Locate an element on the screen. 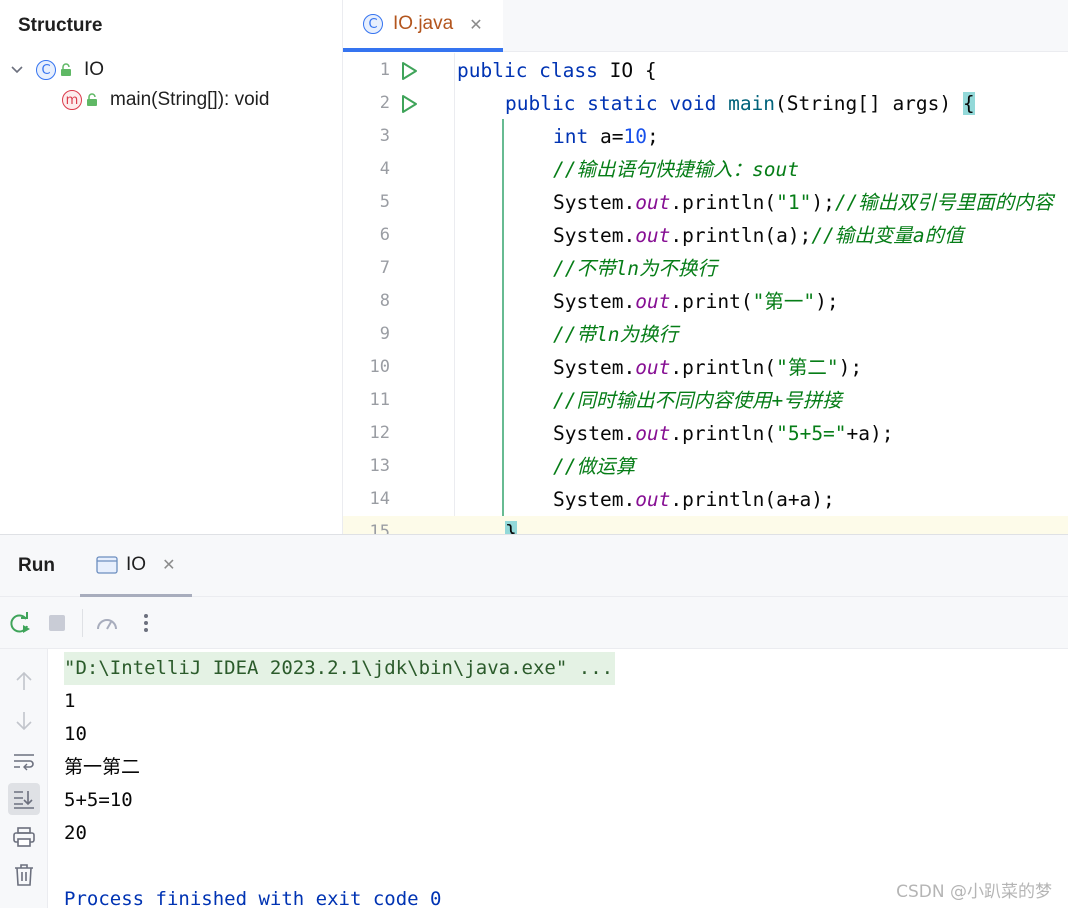  code-line: 10 System.out.println("第二"); is located at coordinates (705, 367).